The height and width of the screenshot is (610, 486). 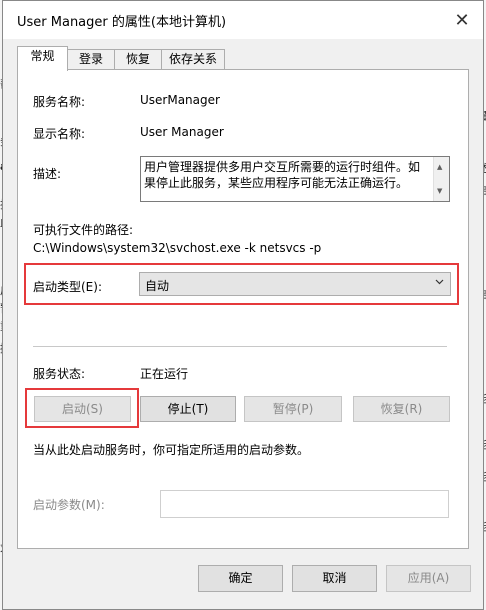 I want to click on ok-button: 确定, so click(x=240, y=578).